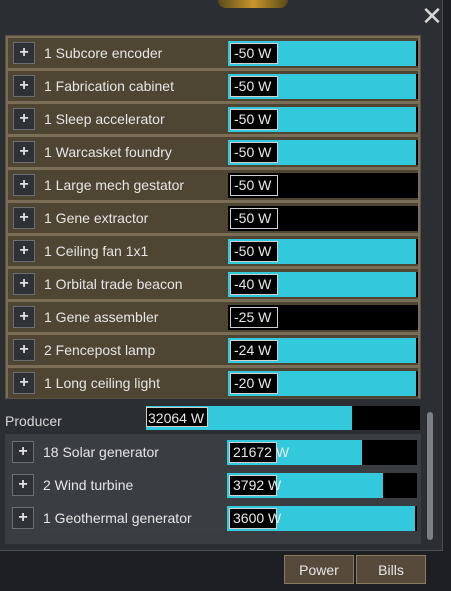  Describe the element at coordinates (176, 418) in the screenshot. I see `producer-total-value: 32064 W` at that location.